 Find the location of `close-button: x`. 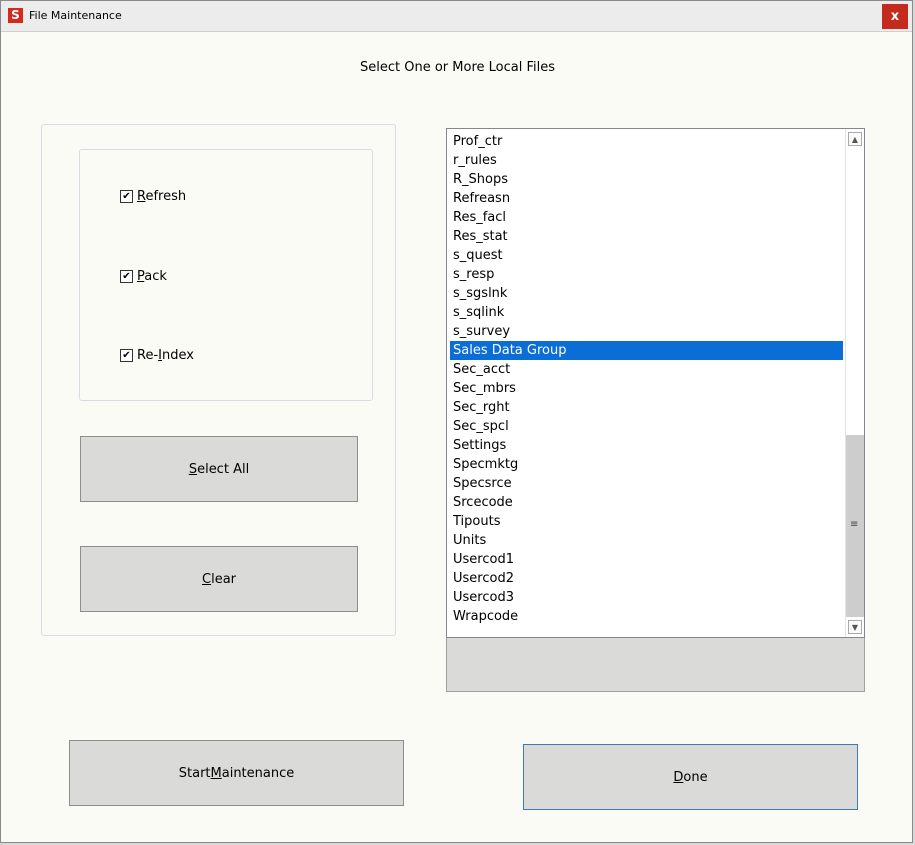

close-button: x is located at coordinates (895, 16).